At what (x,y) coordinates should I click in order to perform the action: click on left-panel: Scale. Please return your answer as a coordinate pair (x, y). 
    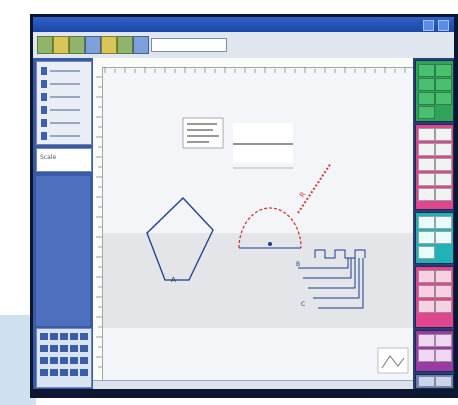
    Looking at the image, I should click on (63, 223).